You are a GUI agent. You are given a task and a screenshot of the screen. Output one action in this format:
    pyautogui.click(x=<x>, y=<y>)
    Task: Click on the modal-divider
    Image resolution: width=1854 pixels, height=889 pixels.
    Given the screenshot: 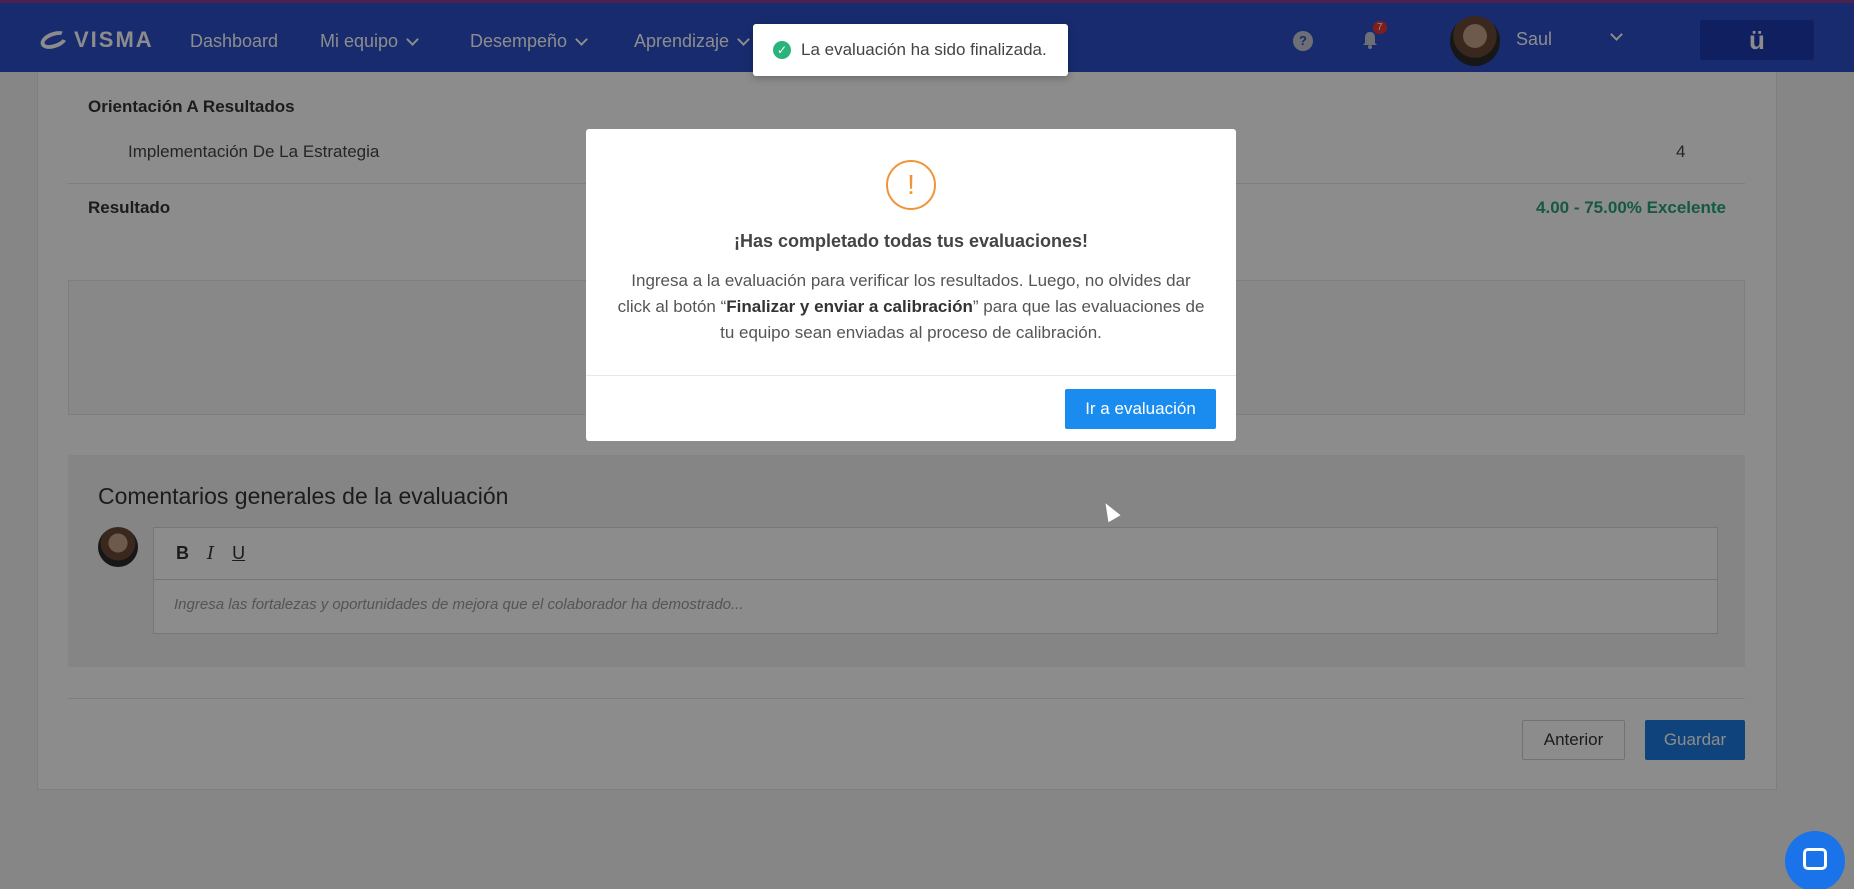 What is the action you would take?
    pyautogui.click(x=911, y=375)
    